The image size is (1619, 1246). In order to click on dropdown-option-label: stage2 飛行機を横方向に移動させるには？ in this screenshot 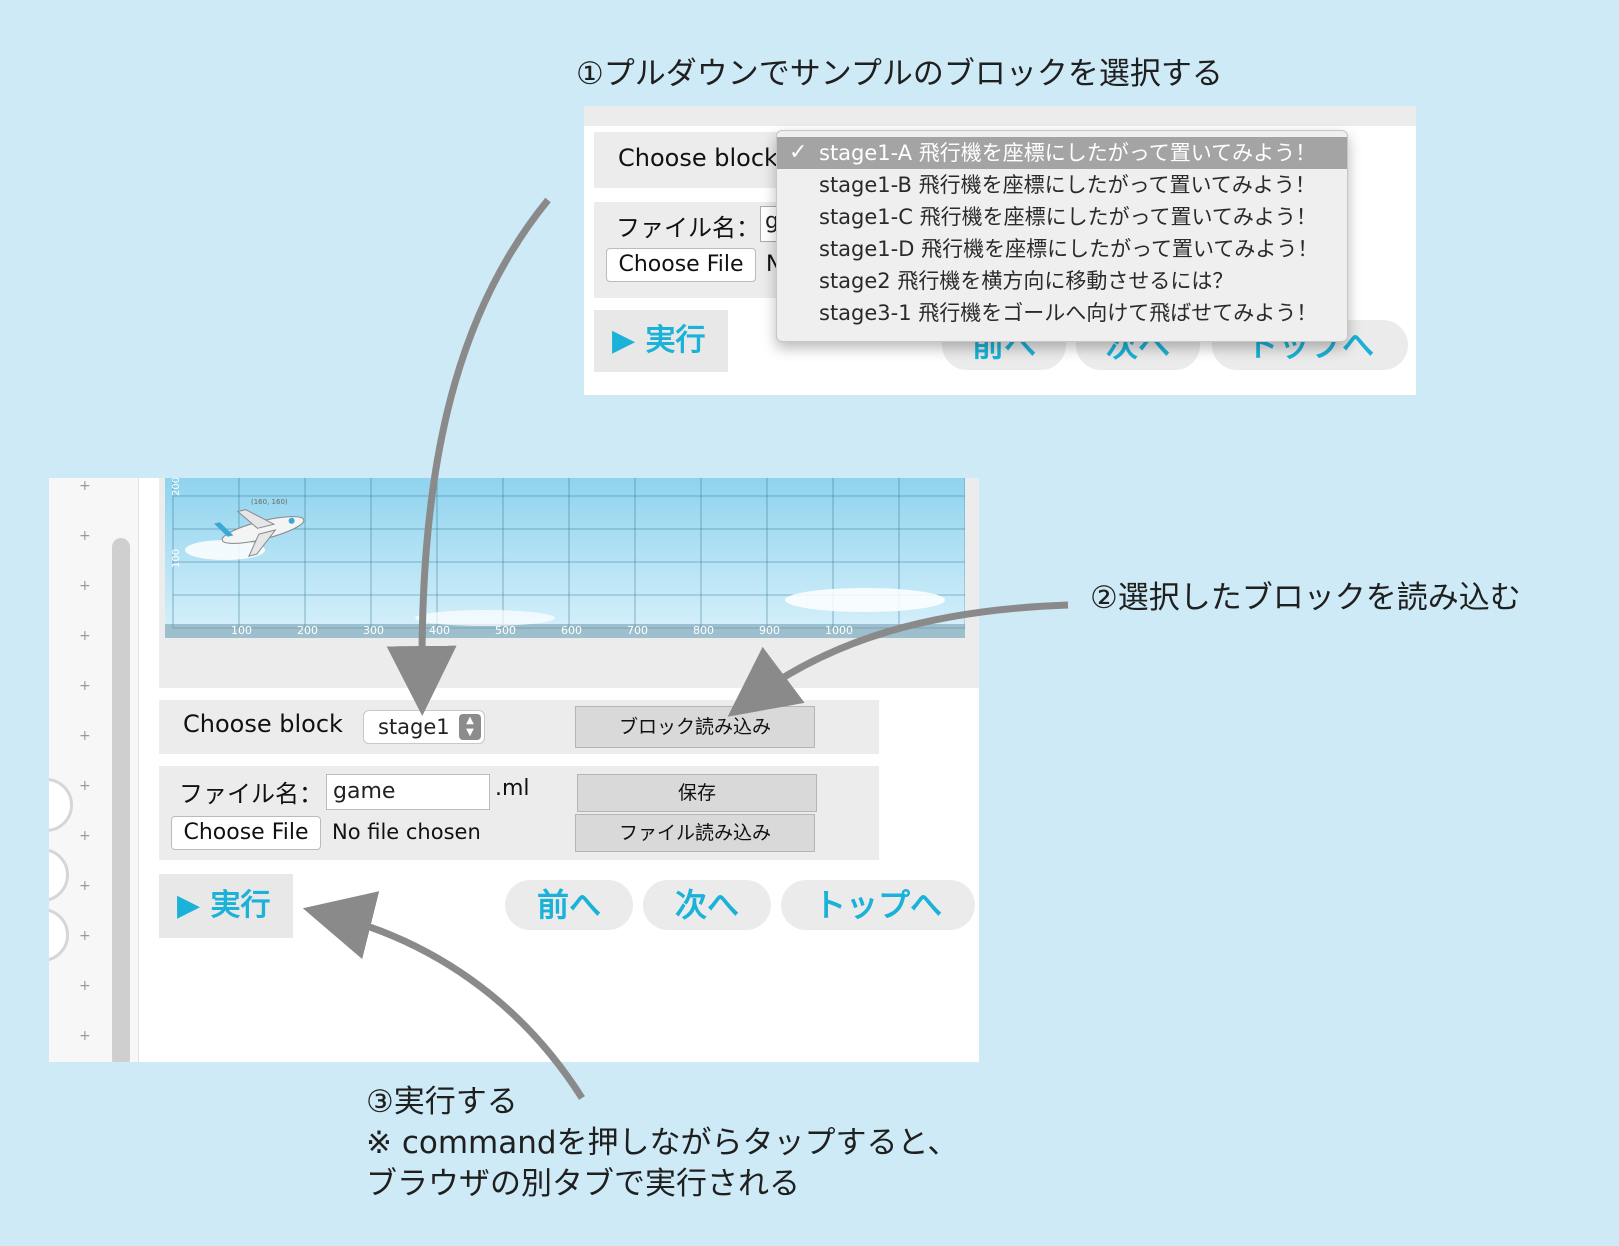, I will do `click(1026, 281)`.